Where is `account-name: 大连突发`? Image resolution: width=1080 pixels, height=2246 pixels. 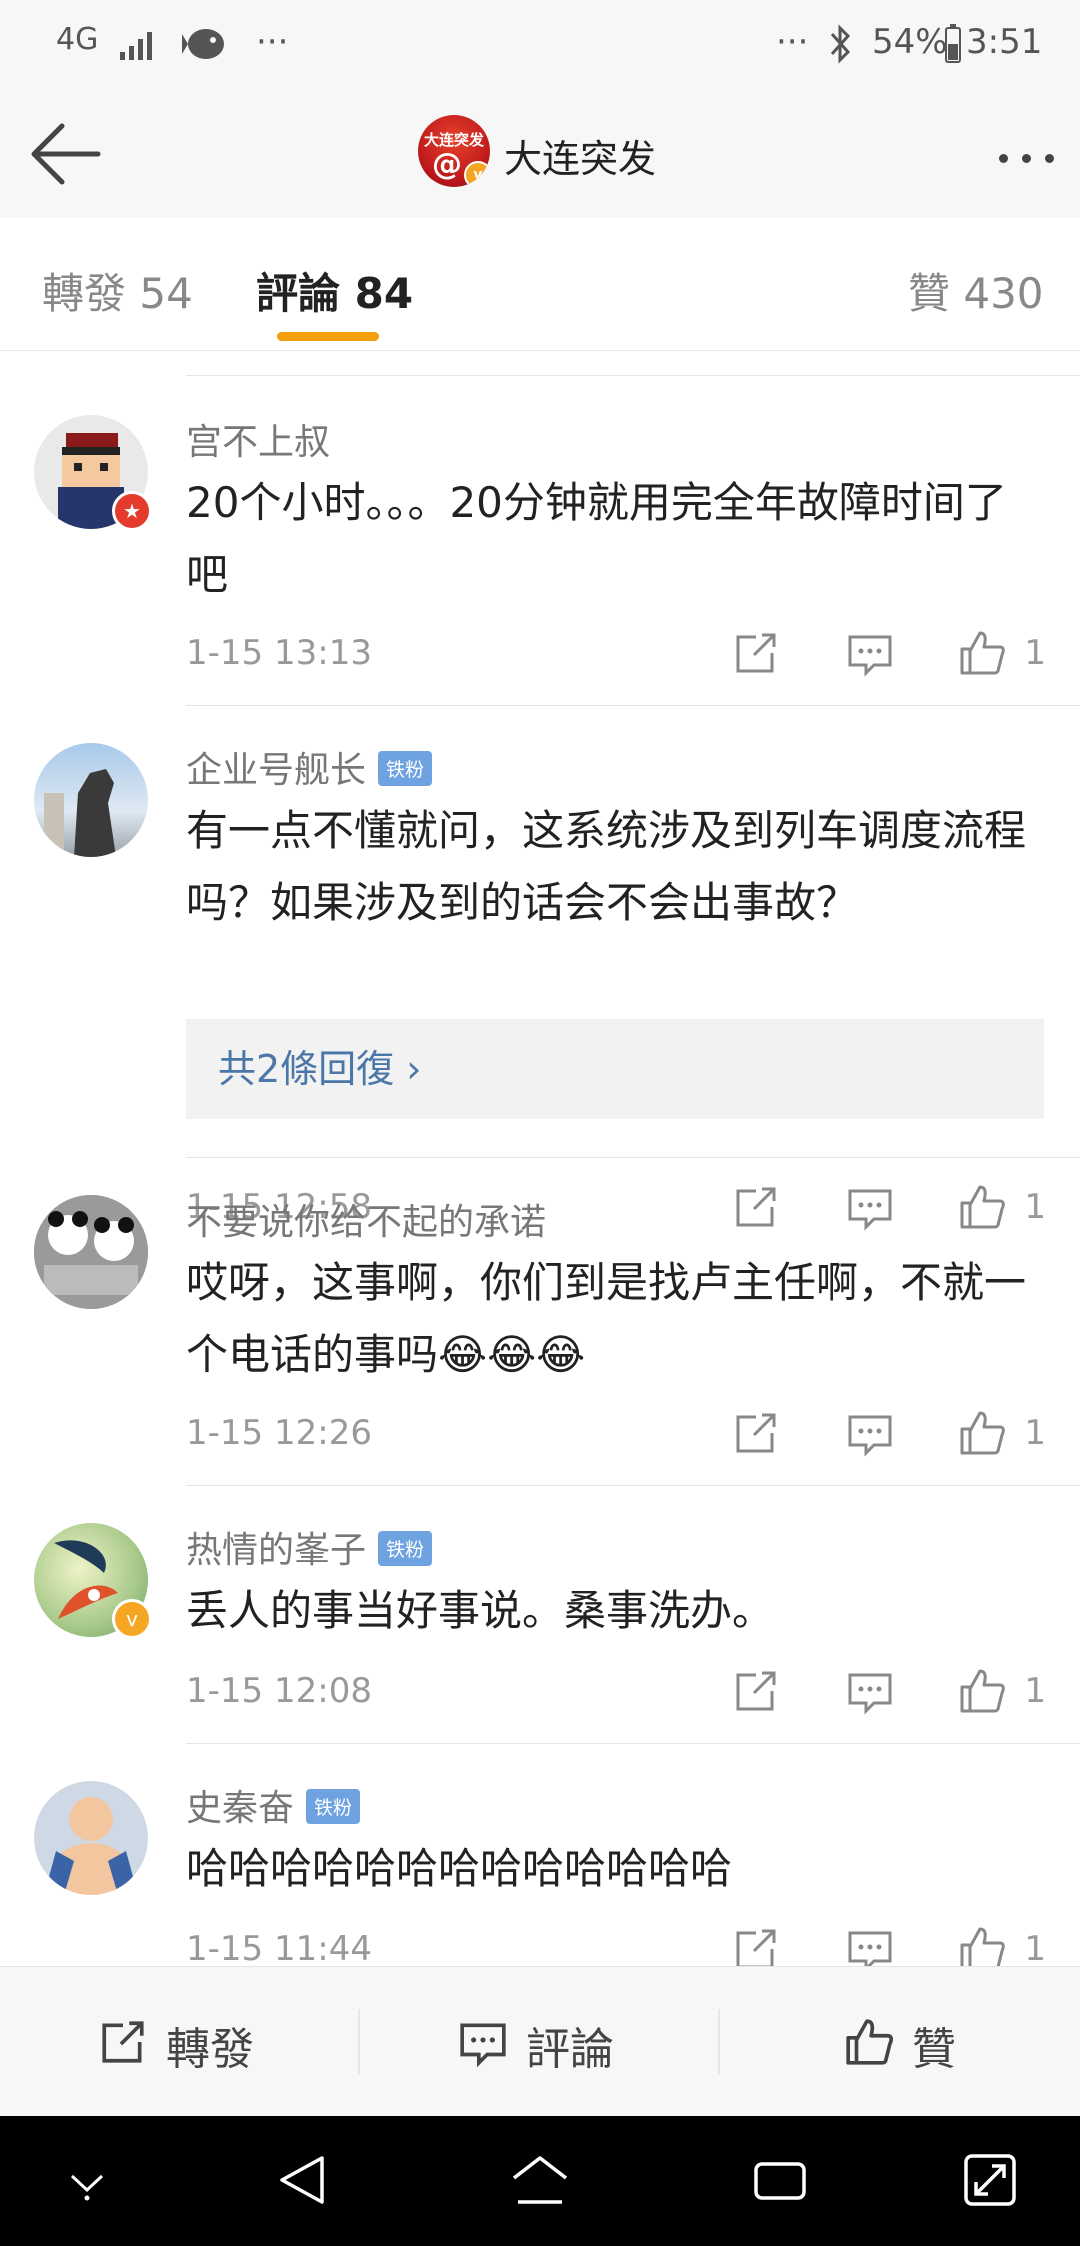
account-name: 大连突发 is located at coordinates (580, 155).